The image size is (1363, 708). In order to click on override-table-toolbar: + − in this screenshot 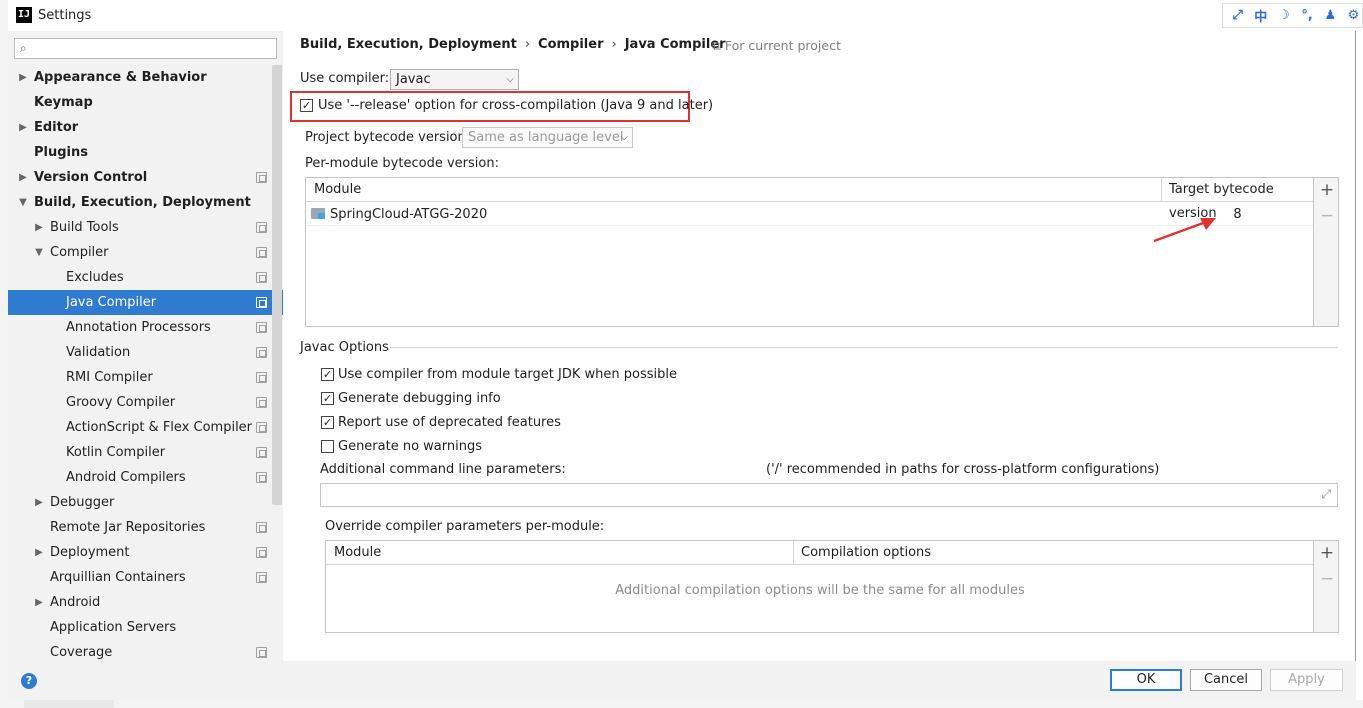, I will do `click(1326, 586)`.